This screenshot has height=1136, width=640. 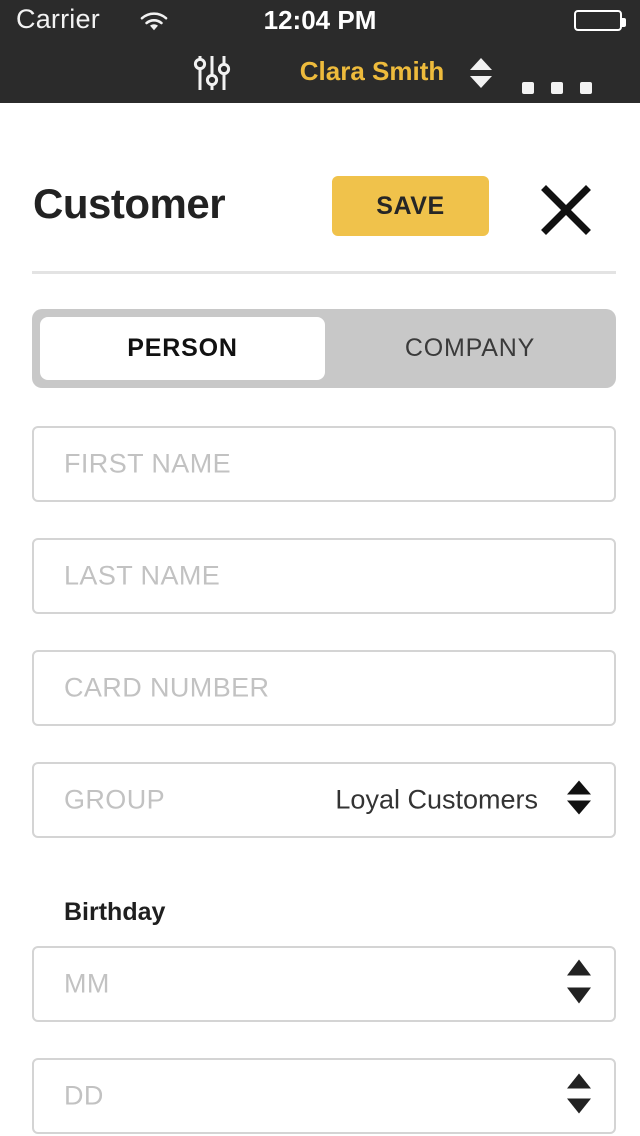 I want to click on birthday-day-field: DD, so click(x=324, y=1096).